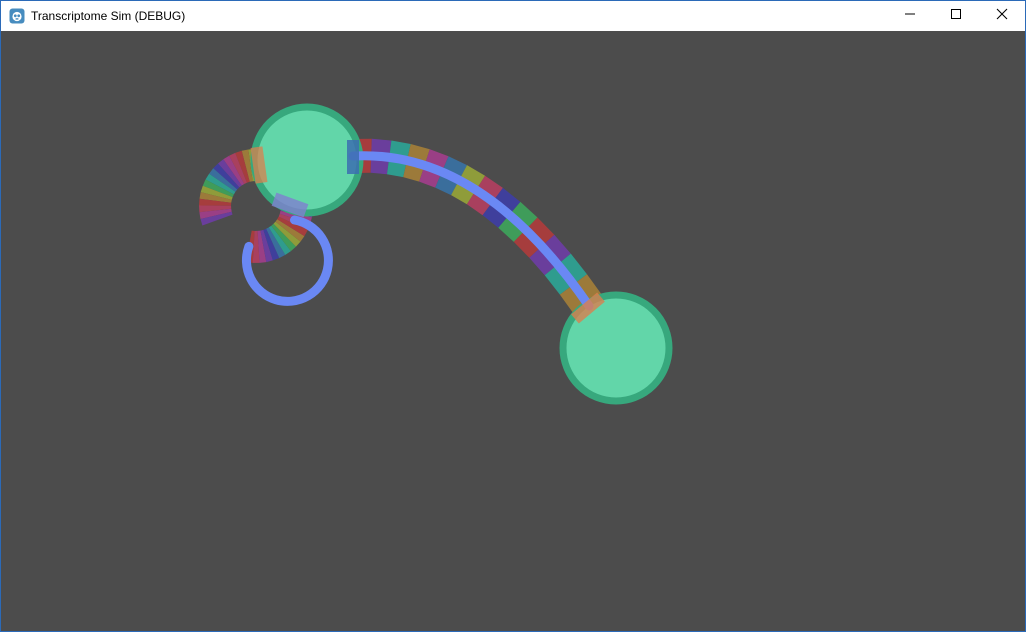 Image resolution: width=1026 pixels, height=632 pixels. Describe the element at coordinates (307, 160) in the screenshot. I see `cell-node-top` at that location.